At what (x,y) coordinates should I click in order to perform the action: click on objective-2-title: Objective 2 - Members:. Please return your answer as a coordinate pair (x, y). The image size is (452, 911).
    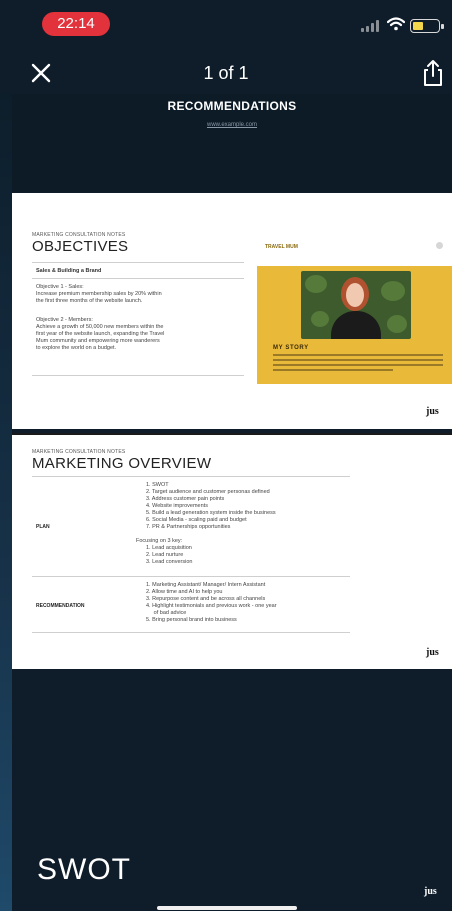
    Looking at the image, I should click on (64, 320).